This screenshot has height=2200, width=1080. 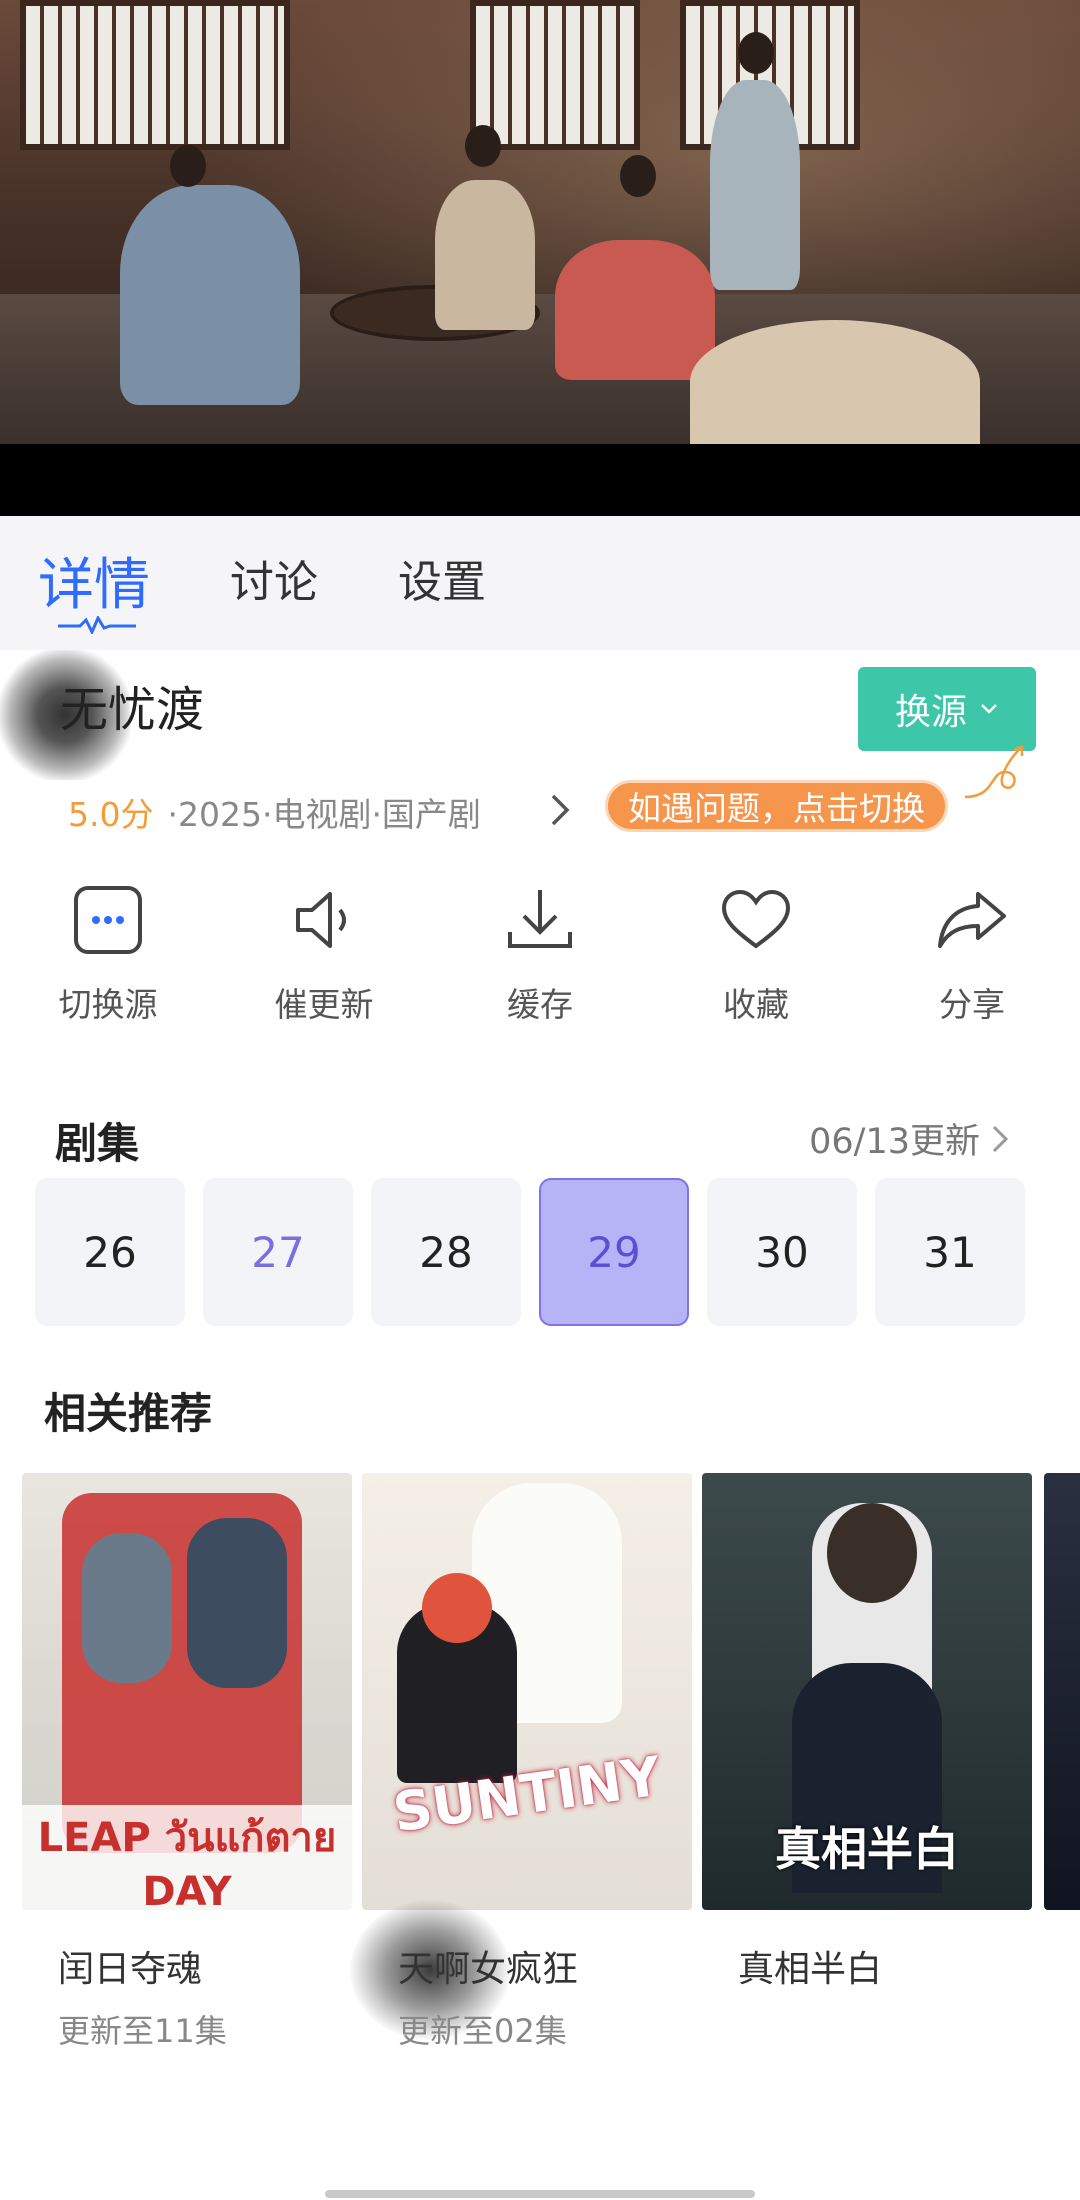 I want to click on show-score: 5.0分, so click(x=111, y=814).